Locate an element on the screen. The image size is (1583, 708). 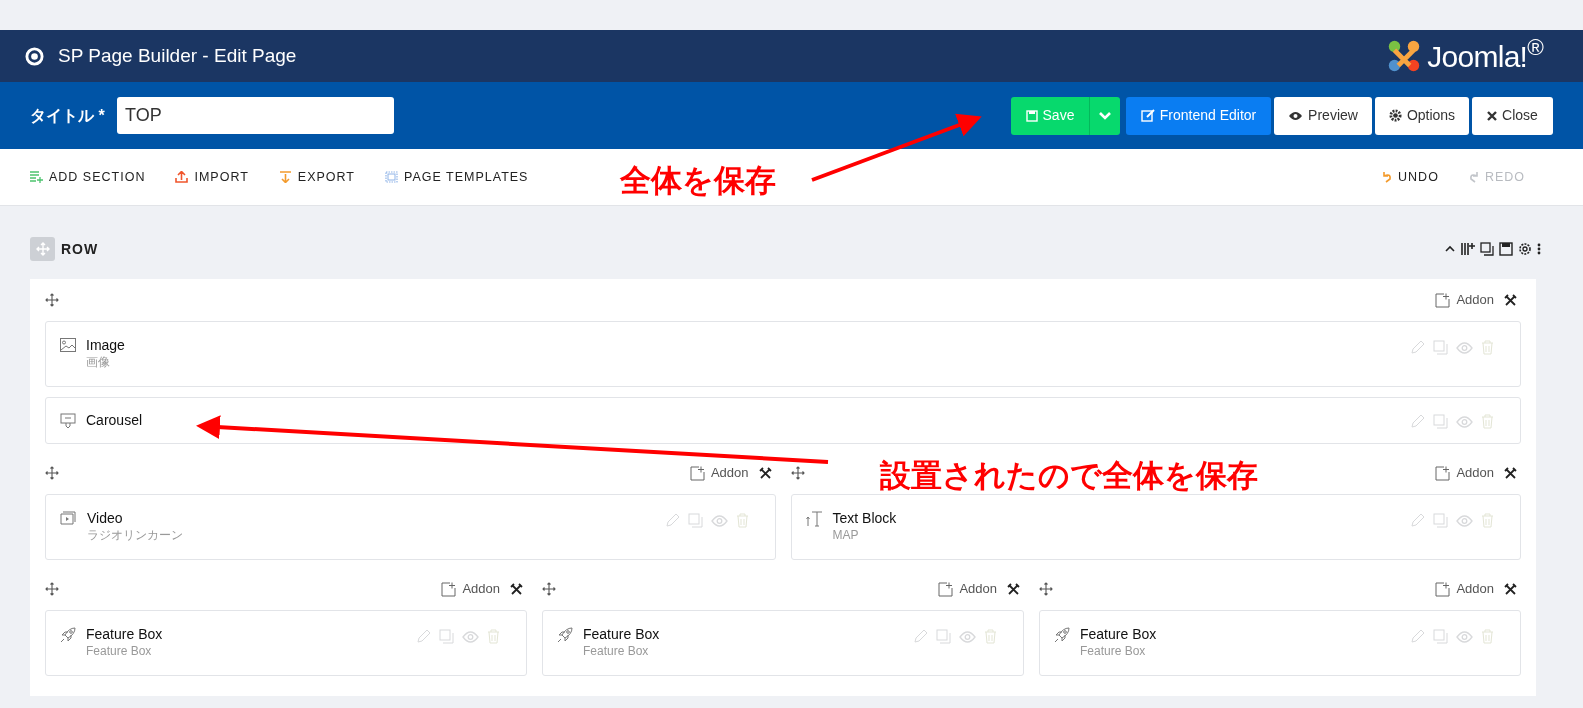
floppy-icon is located at coordinates (1031, 115).